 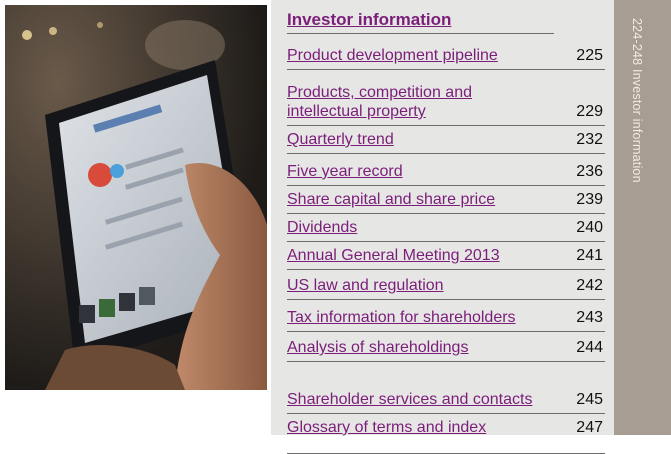 I want to click on toc-entry: Five year record 236, so click(x=446, y=170).